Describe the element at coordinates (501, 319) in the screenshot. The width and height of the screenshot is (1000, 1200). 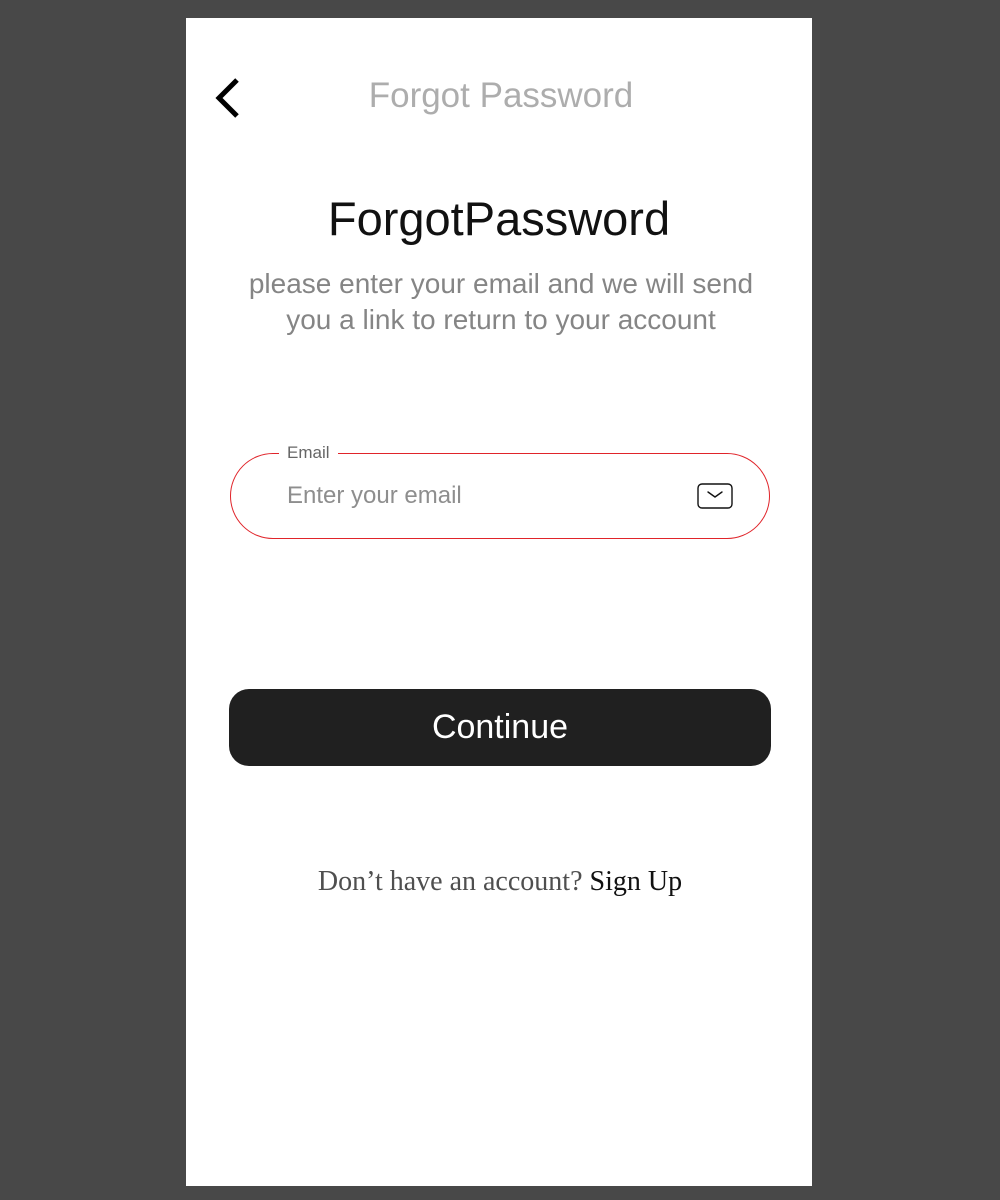
I see `instructions-line-2: you a link to return to your account` at that location.